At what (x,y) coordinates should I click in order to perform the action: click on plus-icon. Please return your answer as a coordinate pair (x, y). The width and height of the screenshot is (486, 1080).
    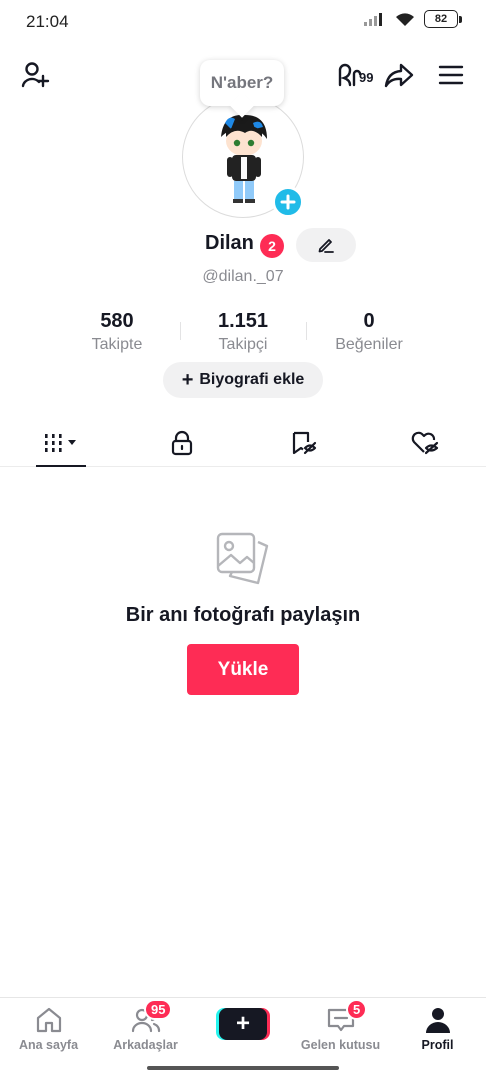
    Looking at the image, I should click on (288, 202).